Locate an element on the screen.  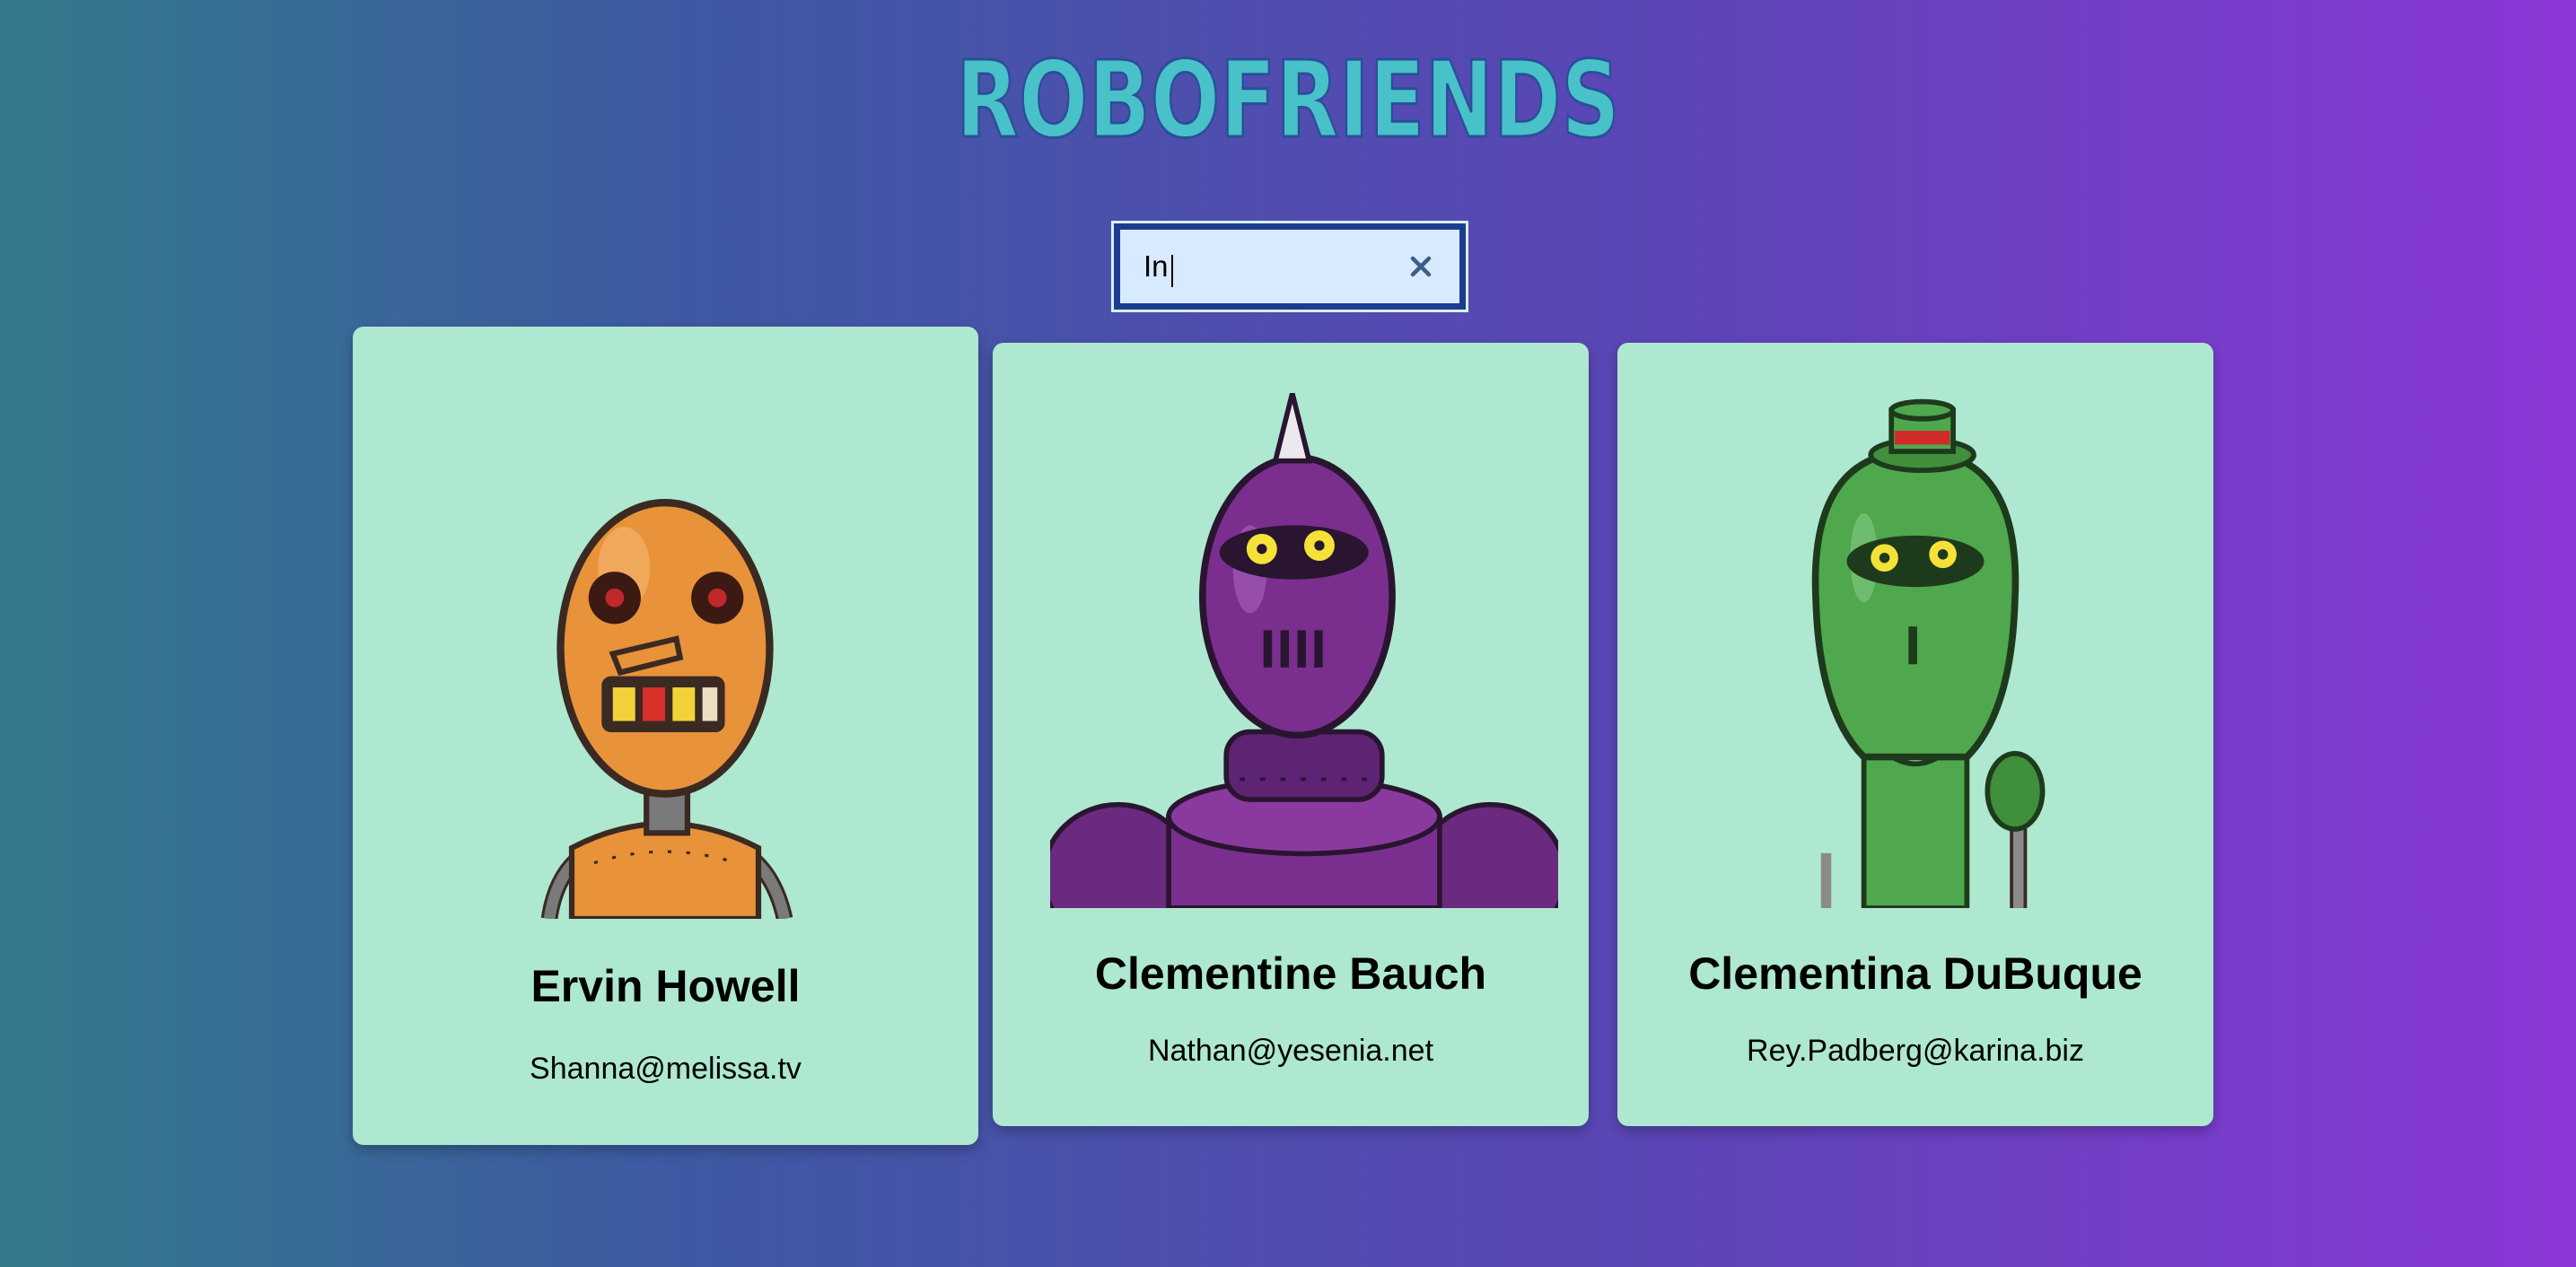
robot-name: Clementine Bauch is located at coordinates (1290, 974).